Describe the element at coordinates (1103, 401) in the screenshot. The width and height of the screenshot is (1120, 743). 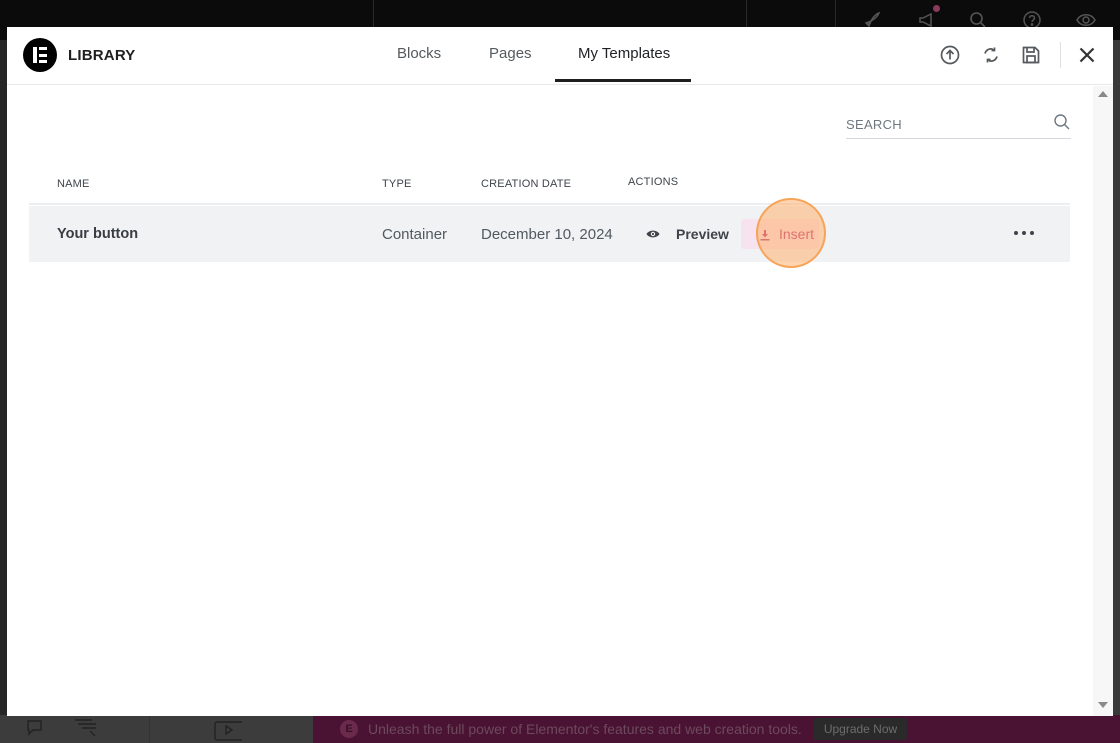
I see `scrollbar` at that location.